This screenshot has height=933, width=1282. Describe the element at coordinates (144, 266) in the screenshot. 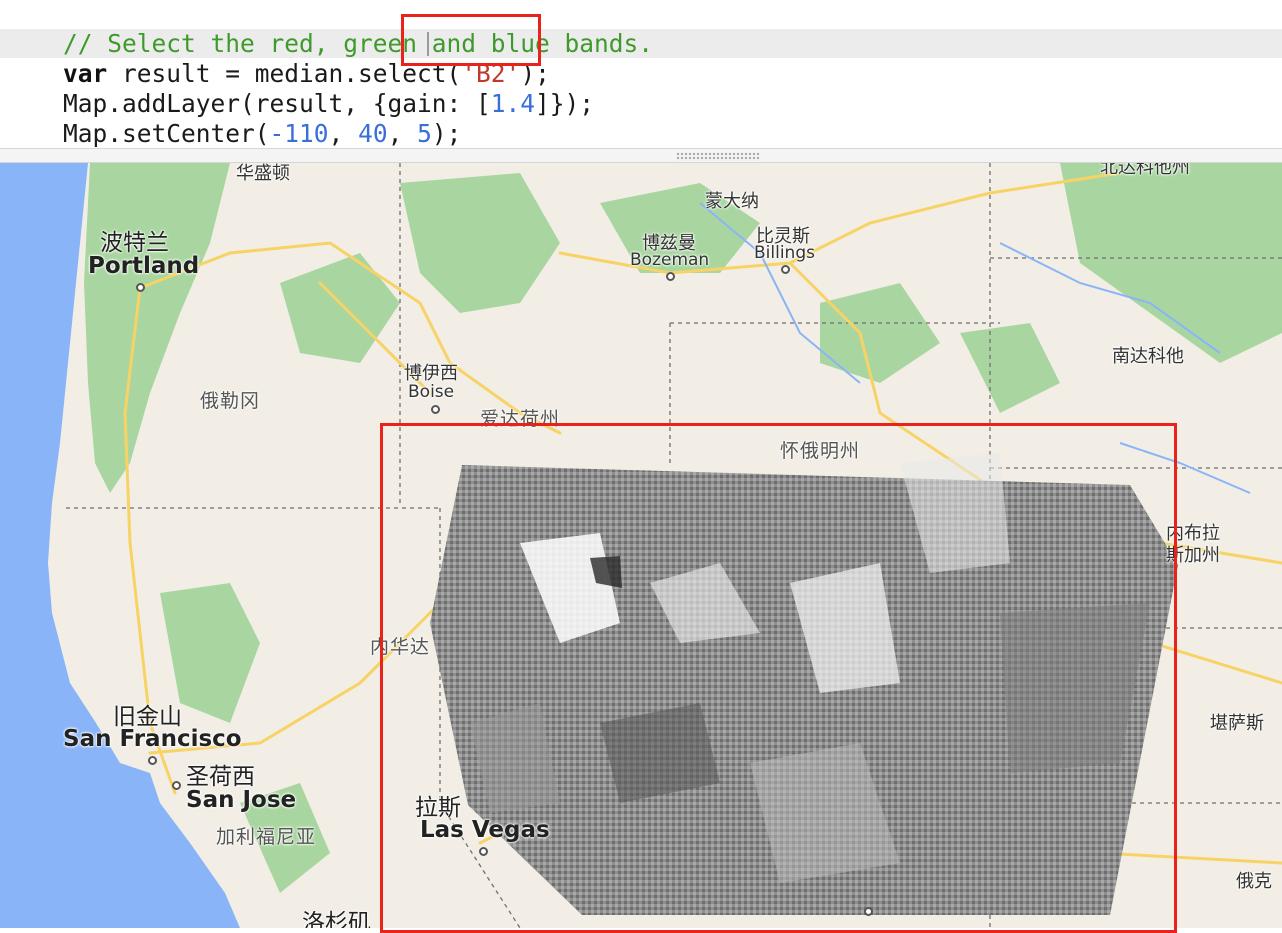

I see `label-portland-en: Portland` at that location.